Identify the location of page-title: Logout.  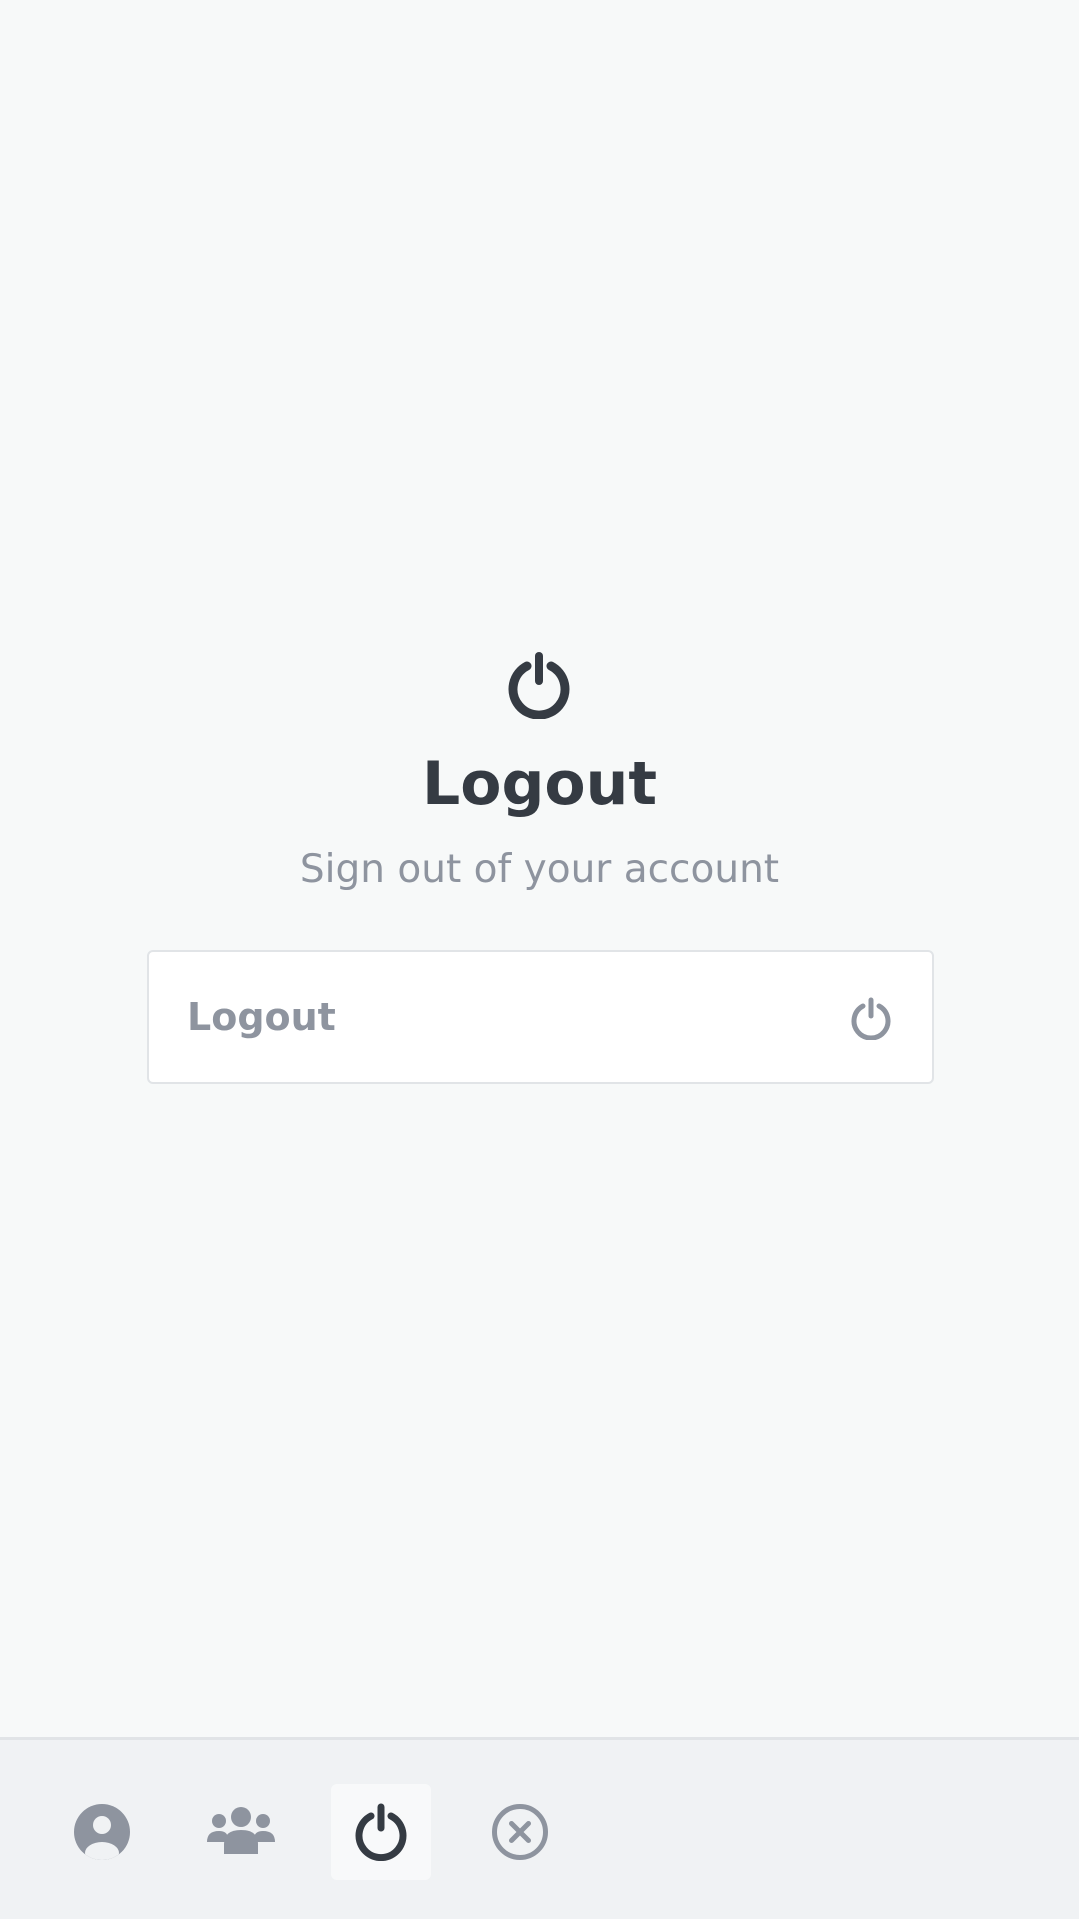
(539, 784).